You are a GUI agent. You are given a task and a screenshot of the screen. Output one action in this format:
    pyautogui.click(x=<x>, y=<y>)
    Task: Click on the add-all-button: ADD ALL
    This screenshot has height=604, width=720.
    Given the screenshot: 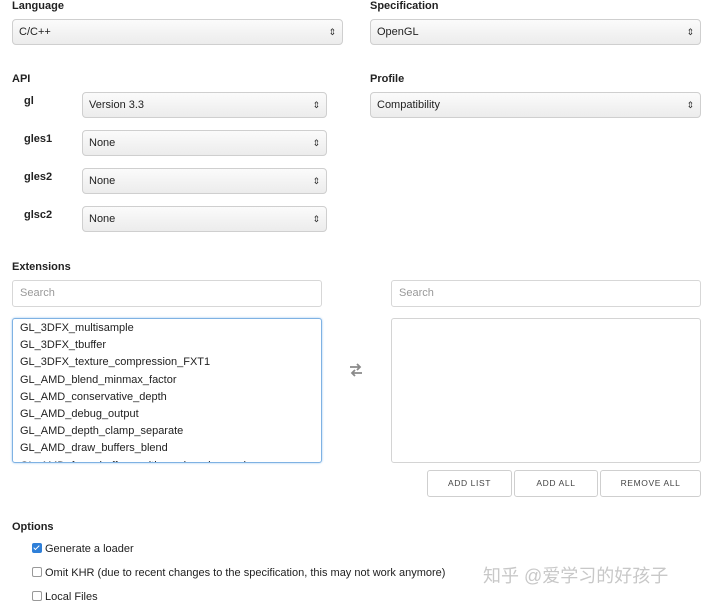 What is the action you would take?
    pyautogui.click(x=556, y=483)
    